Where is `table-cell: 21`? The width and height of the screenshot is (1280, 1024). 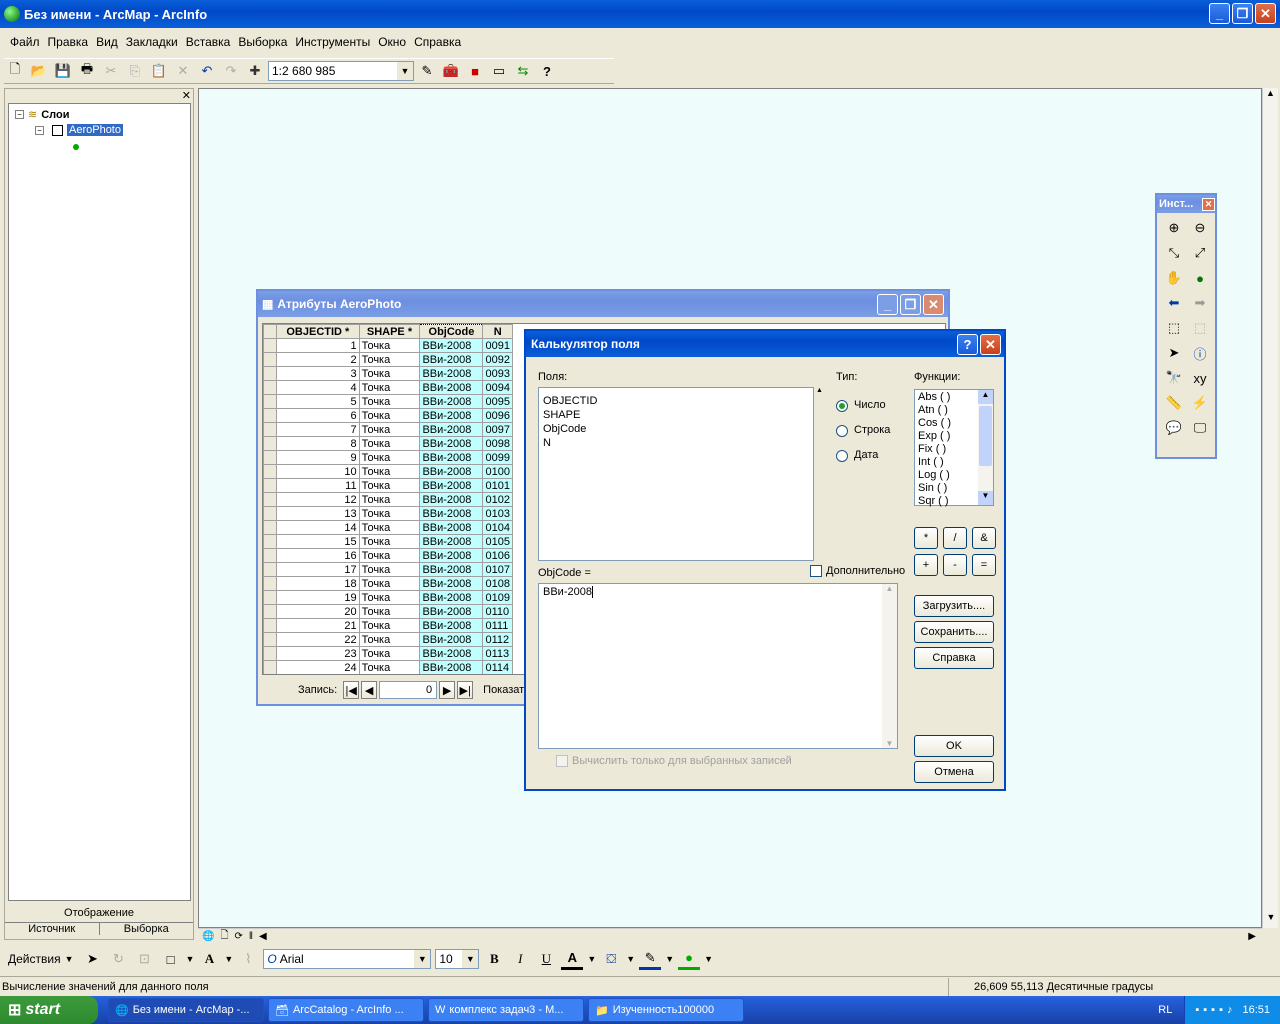 table-cell: 21 is located at coordinates (318, 625).